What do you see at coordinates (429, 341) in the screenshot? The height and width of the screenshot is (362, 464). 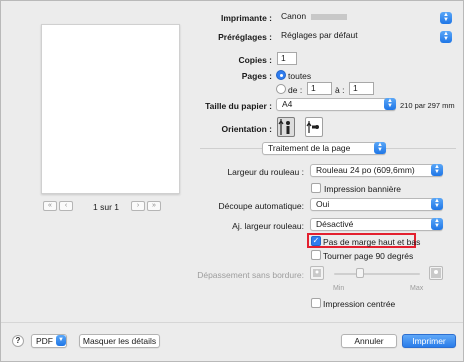 I see `print-button: Imprimer` at bounding box center [429, 341].